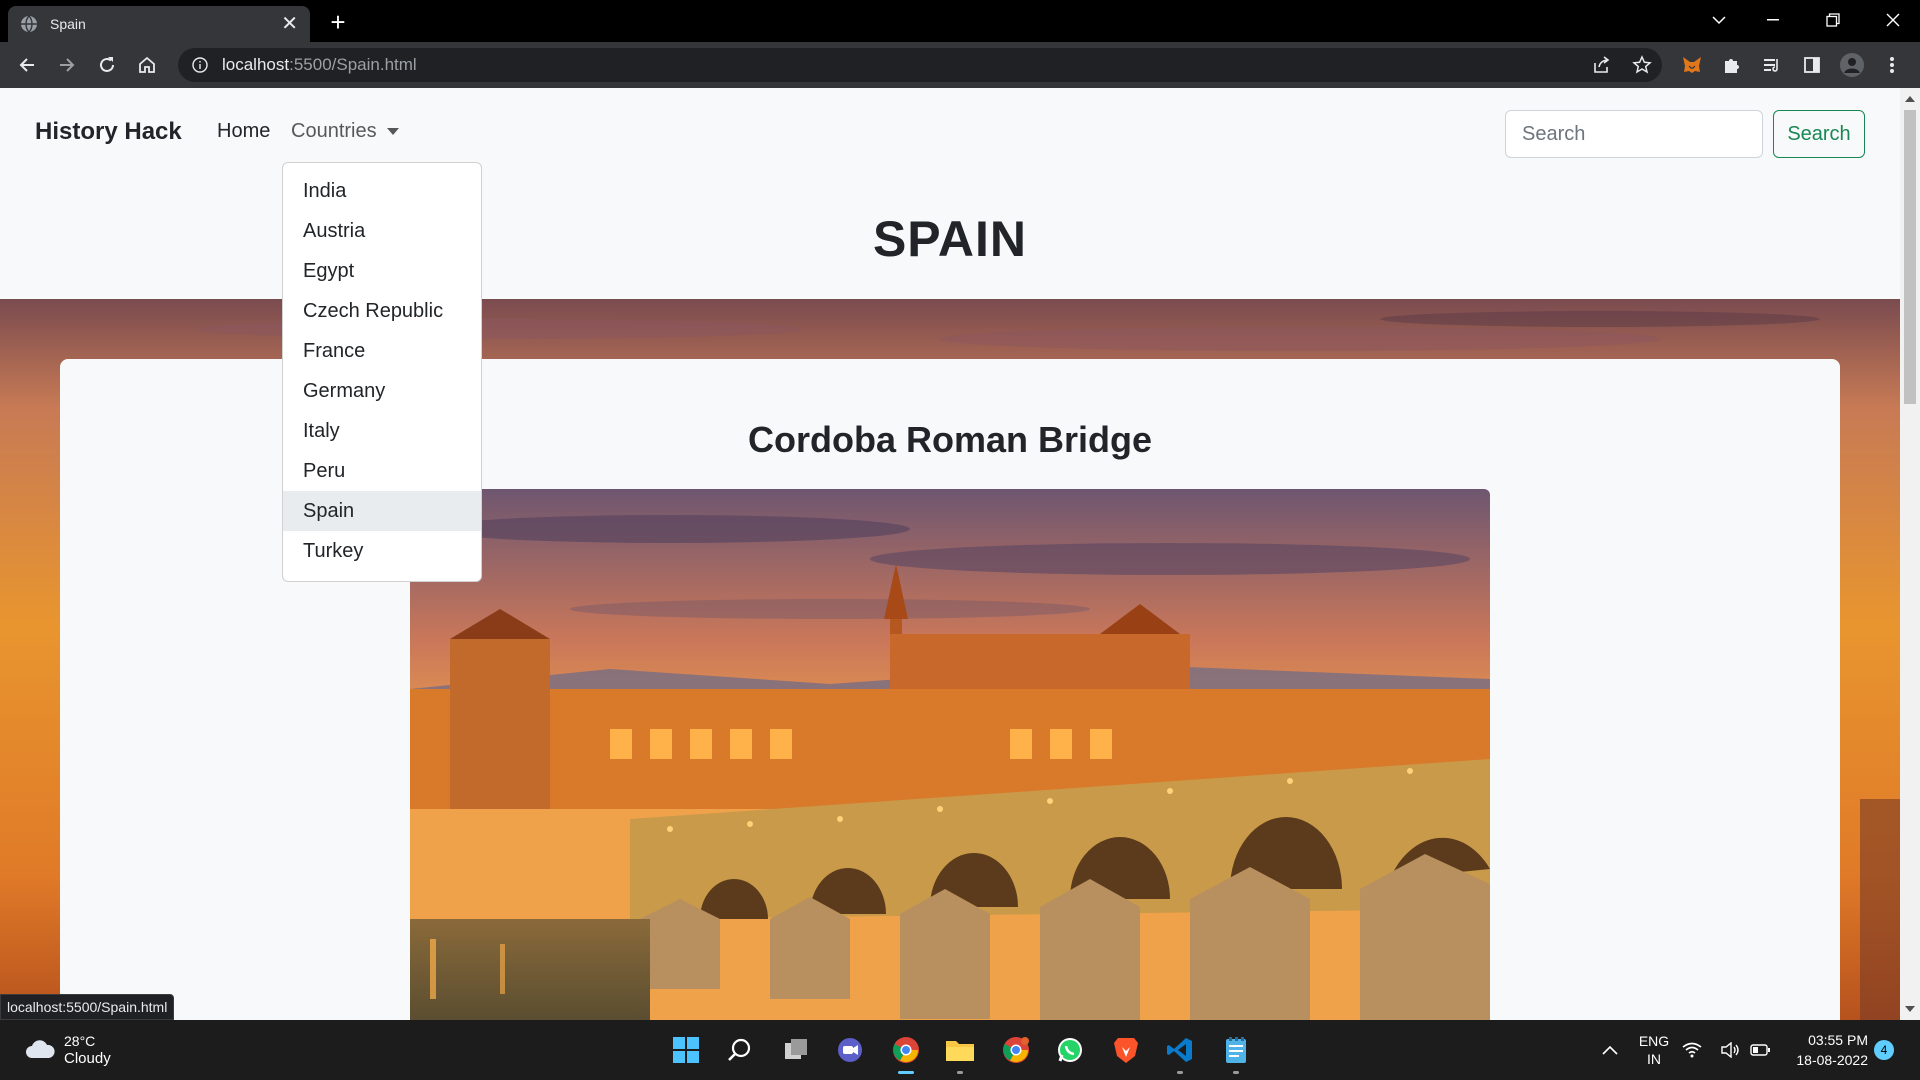  What do you see at coordinates (87, 1007) in the screenshot?
I see `link-status-tooltip: localhost:5500/Spain.html` at bounding box center [87, 1007].